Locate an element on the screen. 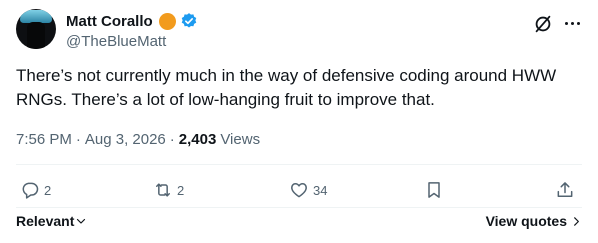  action-bar: 2 2 34 is located at coordinates (298, 190).